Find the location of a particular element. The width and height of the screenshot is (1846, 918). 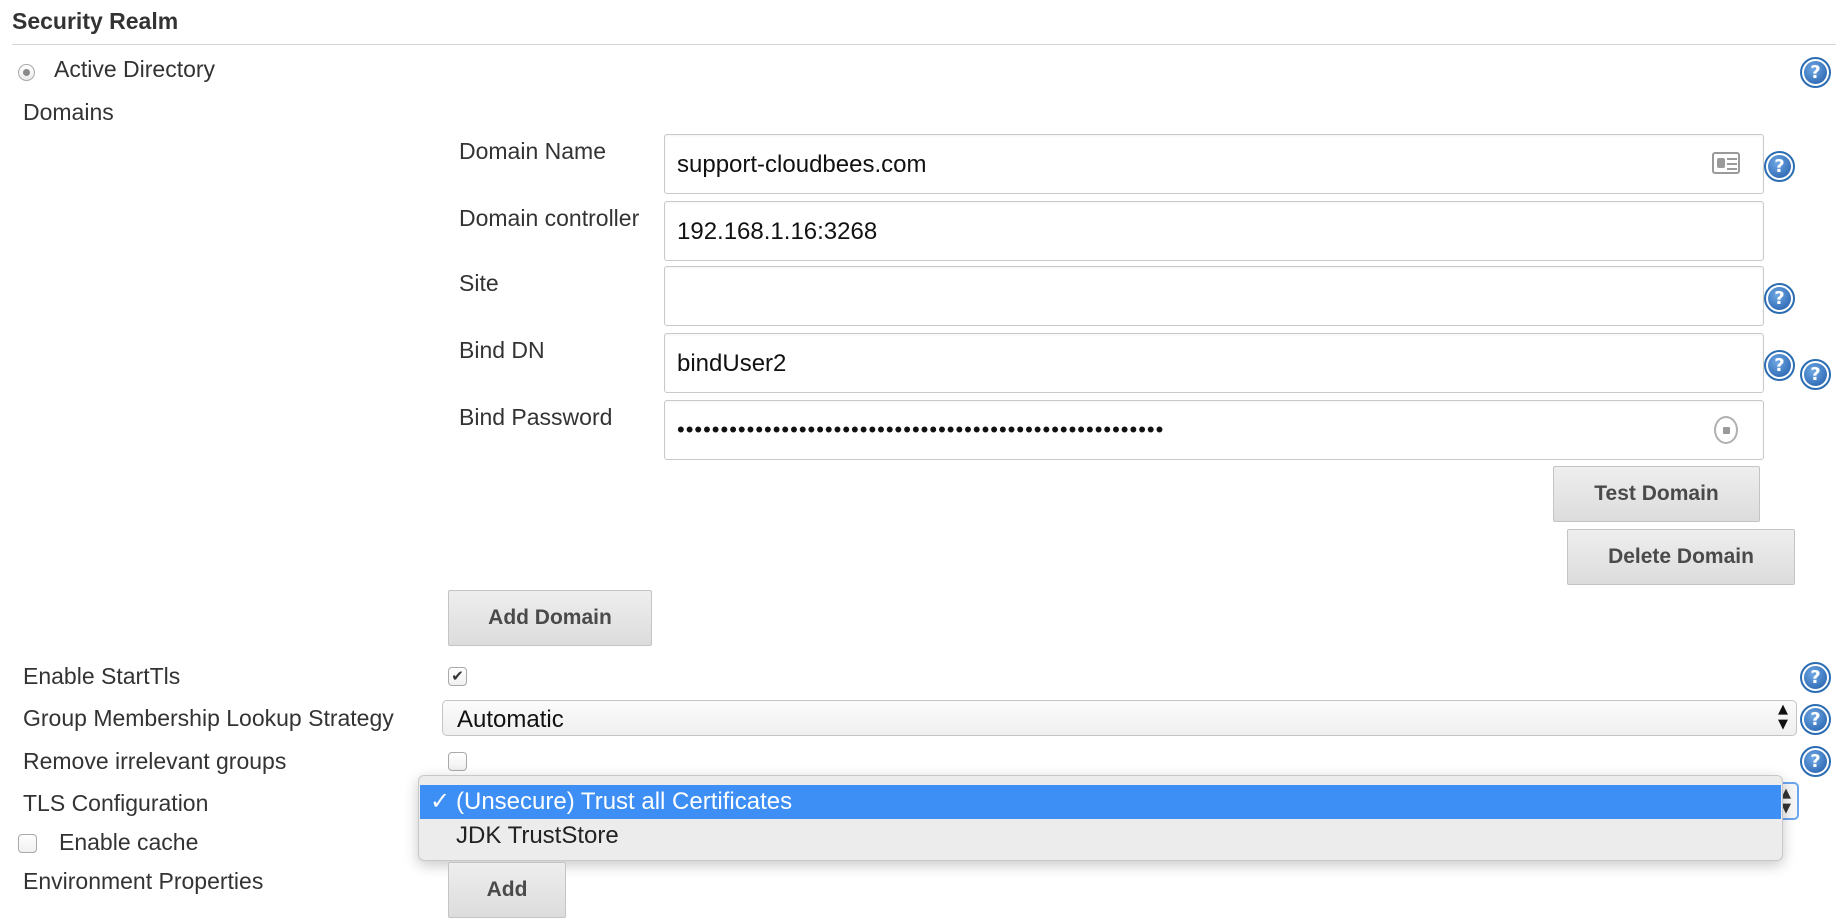

enable-cache-checkbox is located at coordinates (27, 843).